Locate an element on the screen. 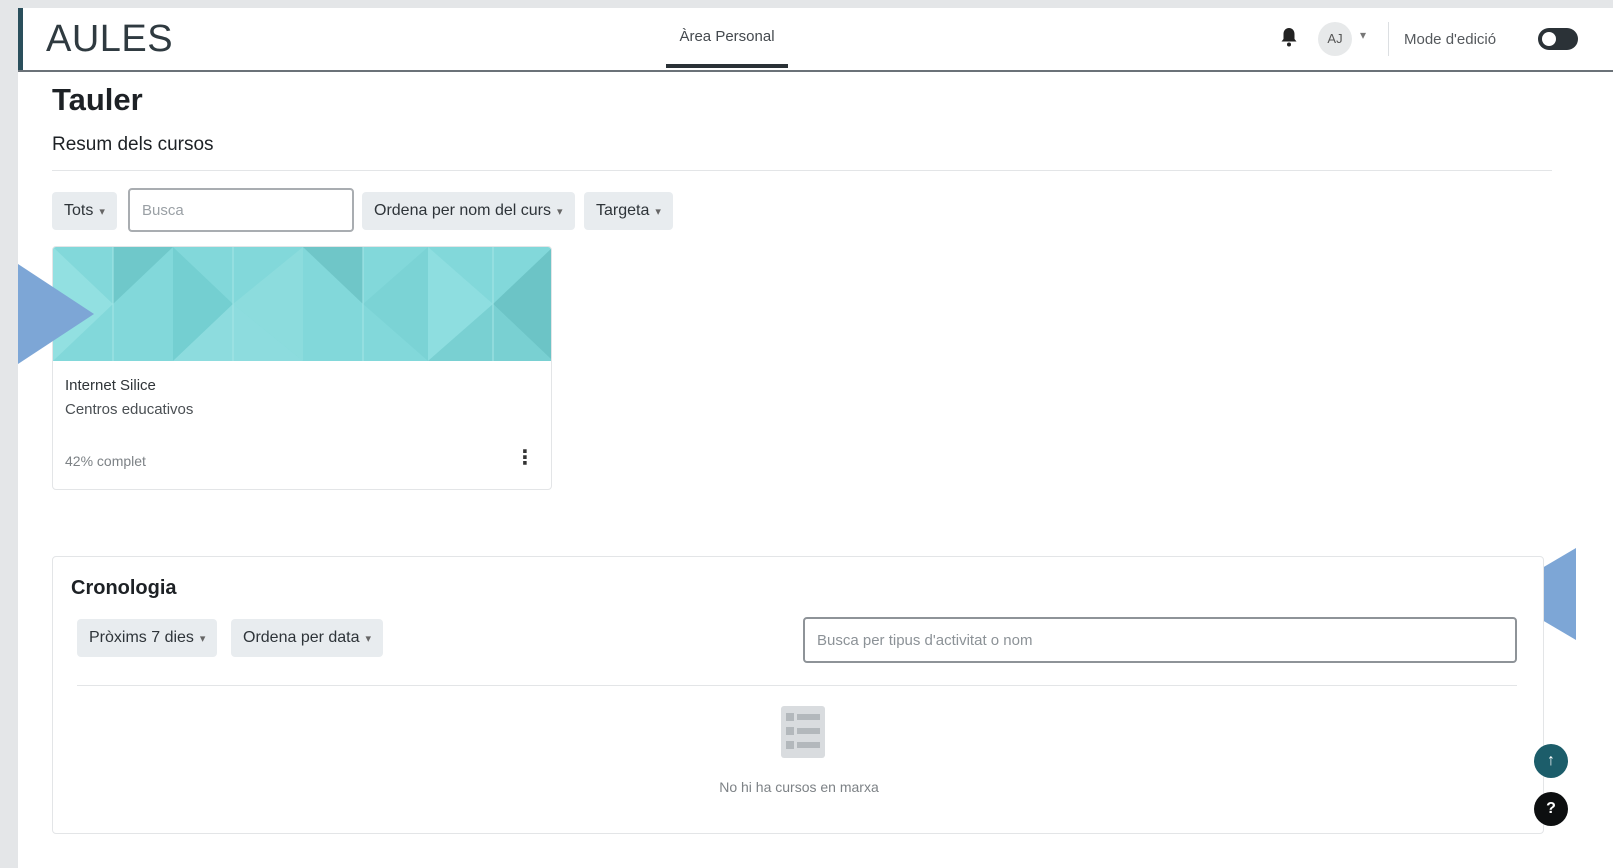 The width and height of the screenshot is (1613, 868). timeline-sort-label: Ordena per data is located at coordinates (301, 637).